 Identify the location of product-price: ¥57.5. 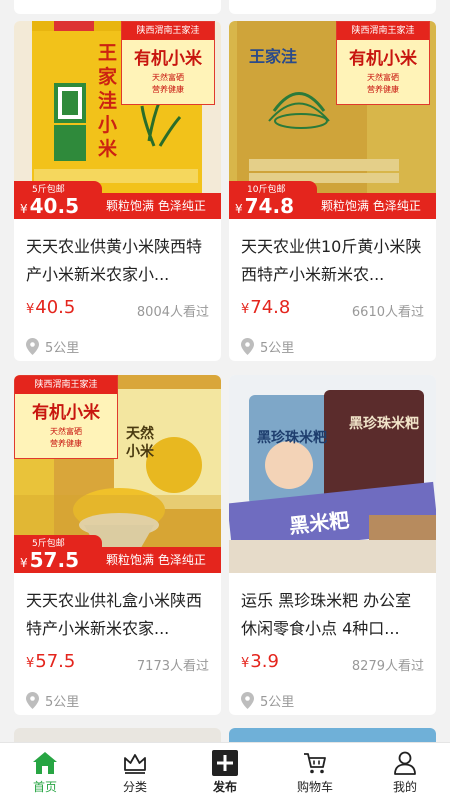
(51, 661).